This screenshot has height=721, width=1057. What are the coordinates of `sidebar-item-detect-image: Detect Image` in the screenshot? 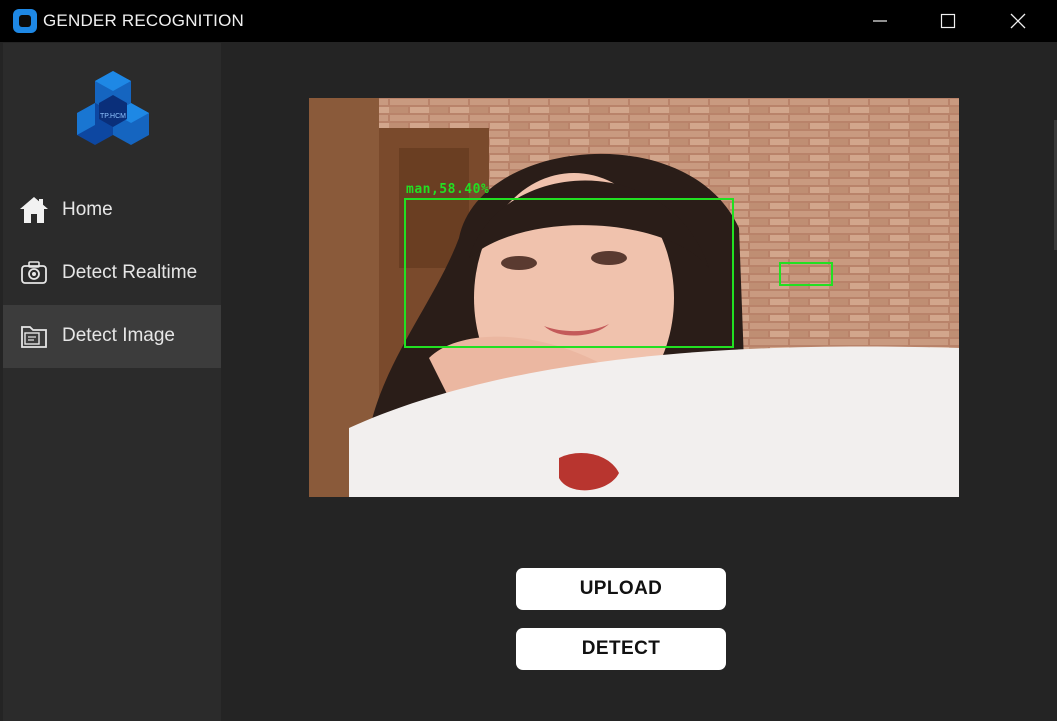 It's located at (112, 336).